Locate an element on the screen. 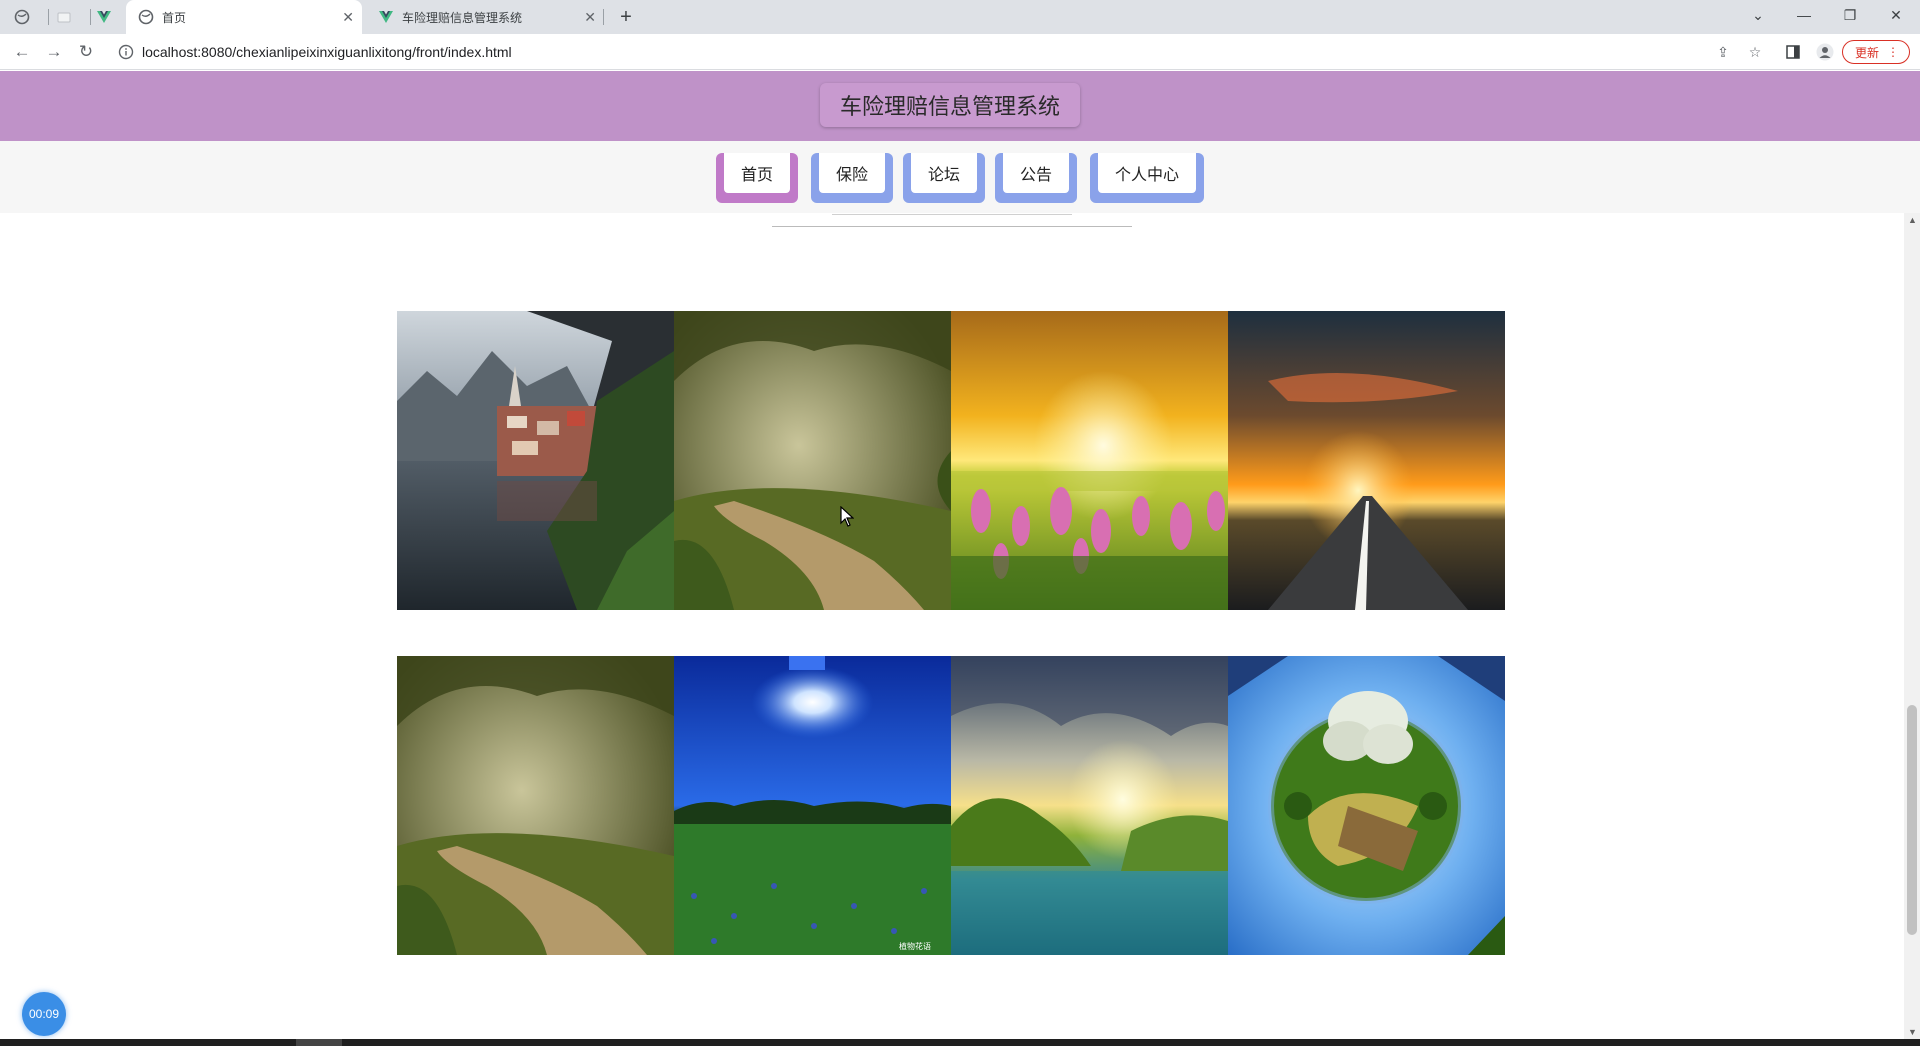 The height and width of the screenshot is (1046, 1920). update-label: 更新 is located at coordinates (1866, 52).